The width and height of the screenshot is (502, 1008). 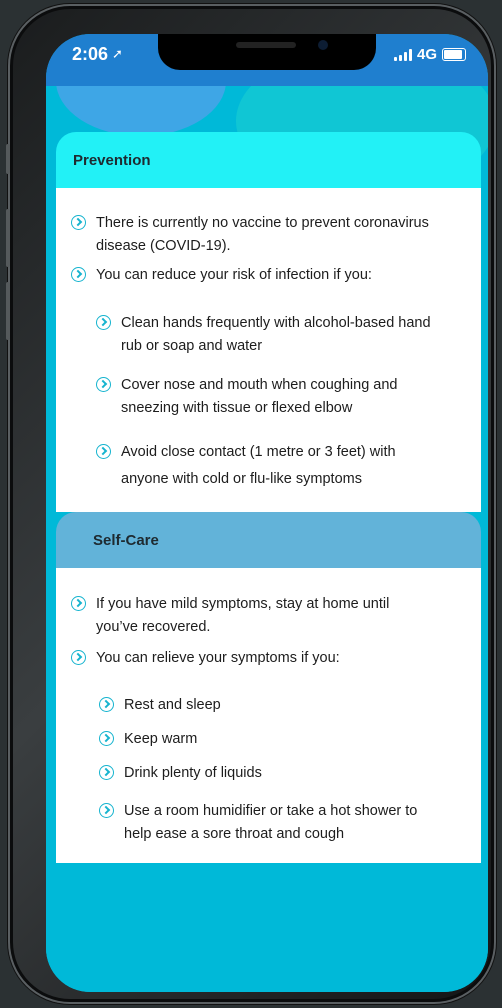 What do you see at coordinates (274, 773) in the screenshot?
I see `sub-list-item: Drink plenty of liquids` at bounding box center [274, 773].